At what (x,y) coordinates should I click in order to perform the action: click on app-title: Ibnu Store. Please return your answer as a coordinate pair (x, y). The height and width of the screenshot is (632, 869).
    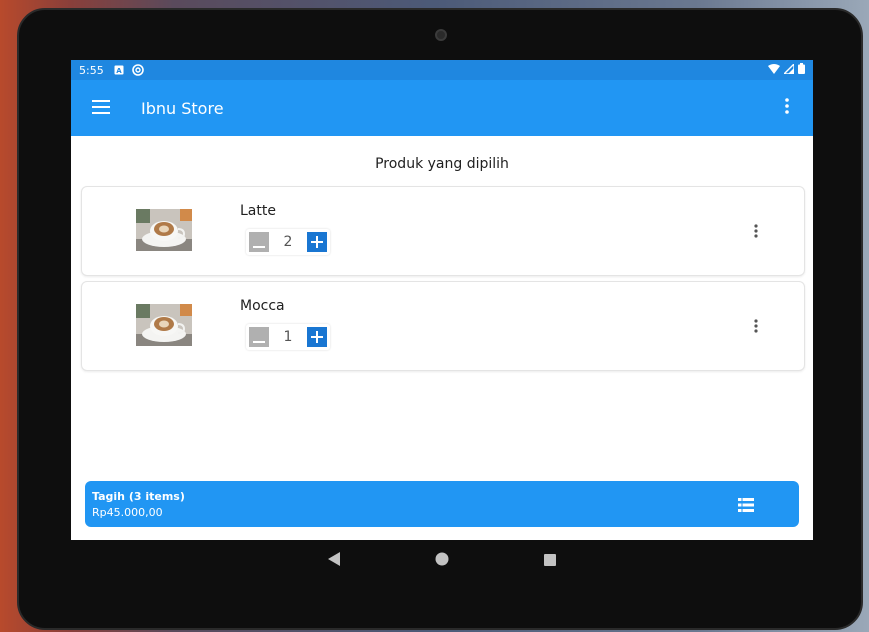
    Looking at the image, I should click on (182, 108).